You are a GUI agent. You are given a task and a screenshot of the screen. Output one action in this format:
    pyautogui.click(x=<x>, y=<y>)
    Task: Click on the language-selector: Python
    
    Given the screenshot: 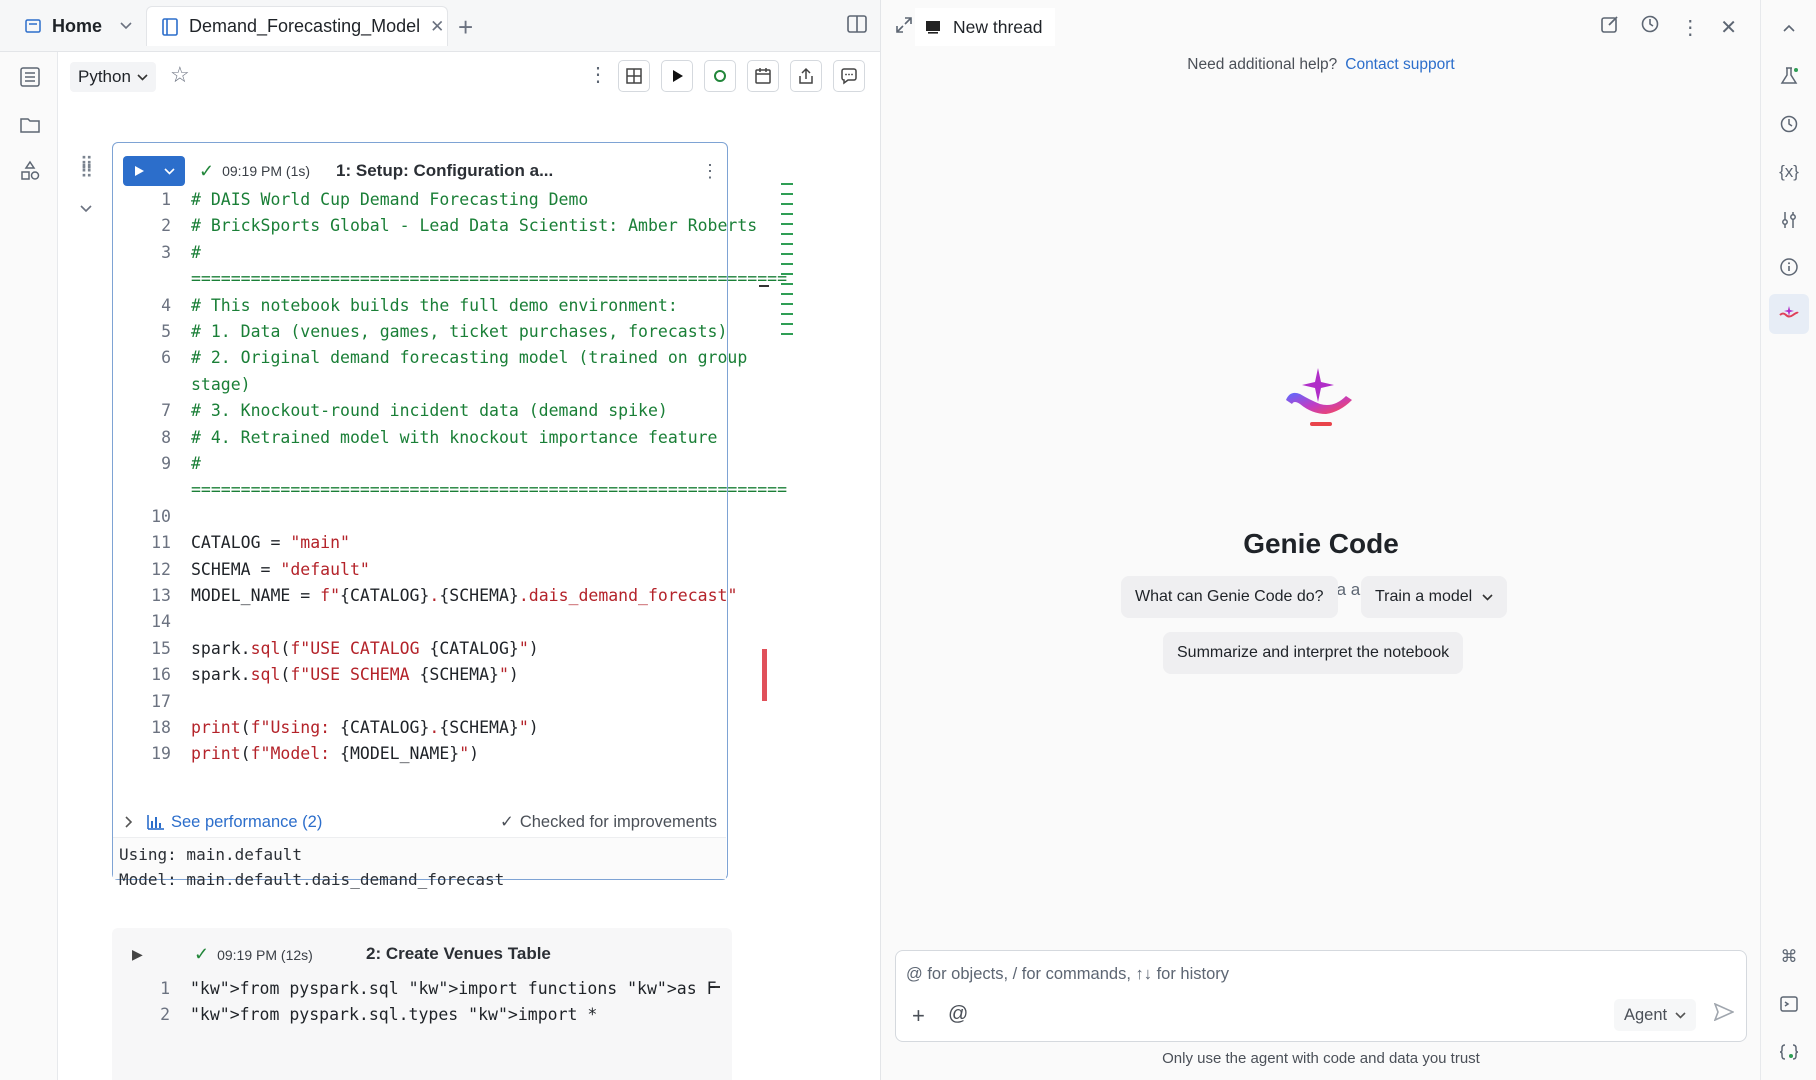 What is the action you would take?
    pyautogui.click(x=113, y=77)
    